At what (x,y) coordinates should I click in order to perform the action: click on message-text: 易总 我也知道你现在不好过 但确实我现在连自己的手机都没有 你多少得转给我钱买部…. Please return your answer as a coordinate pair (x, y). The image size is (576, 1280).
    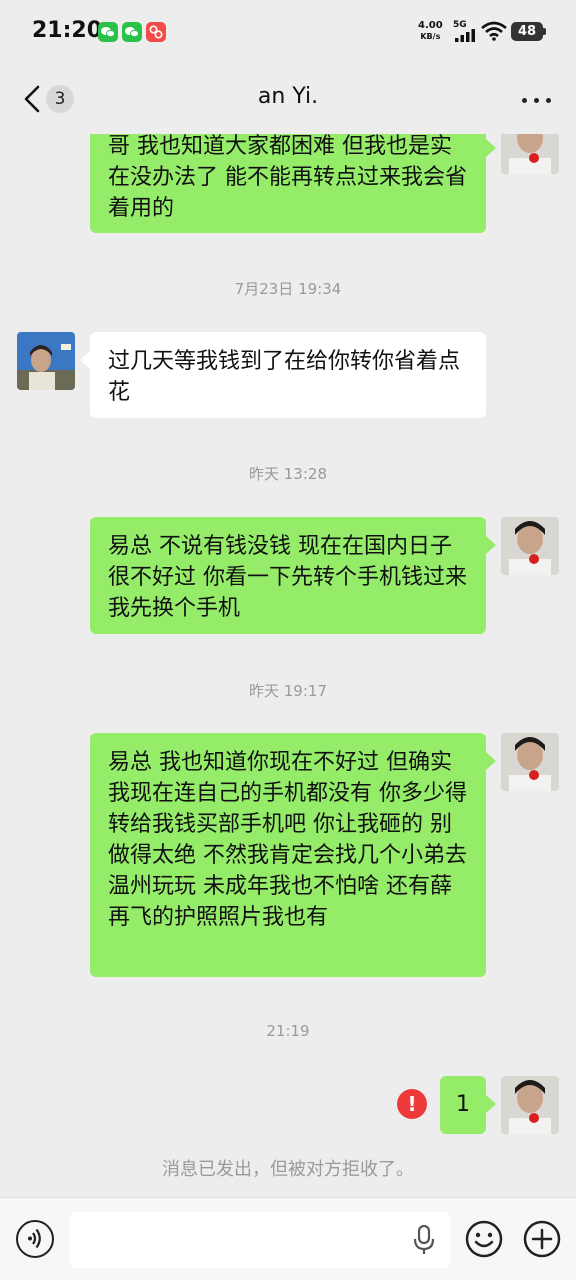
    Looking at the image, I should click on (287, 840).